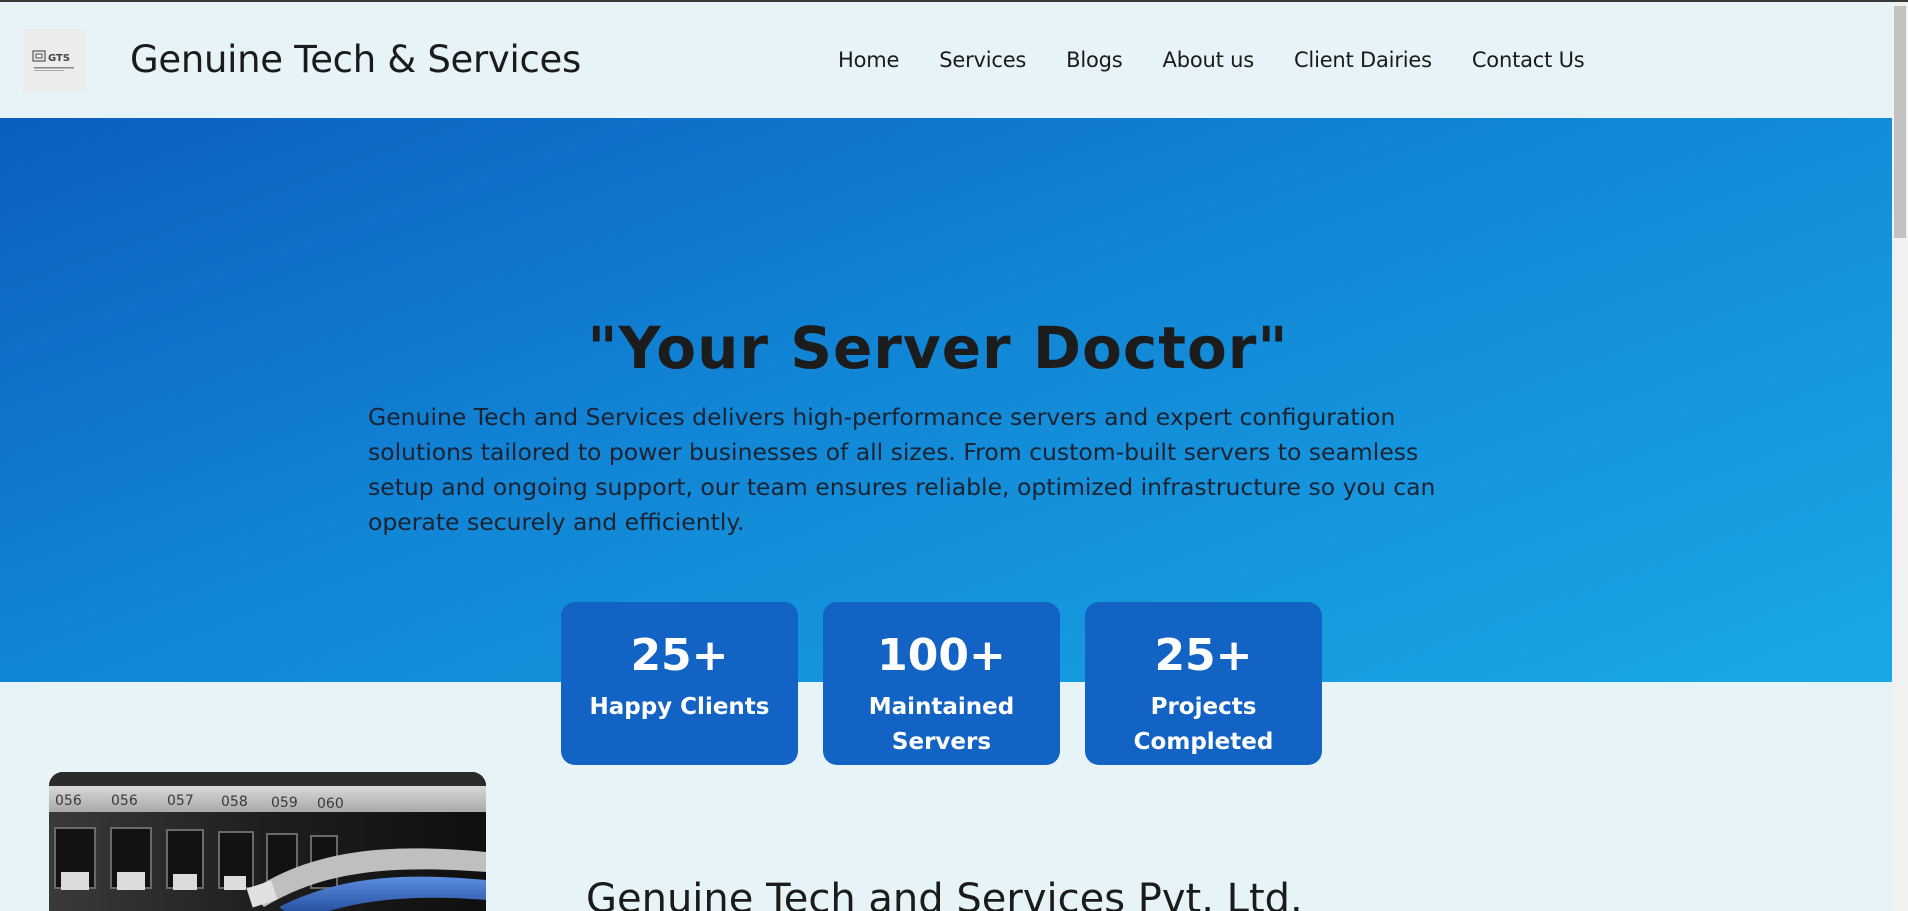  Describe the element at coordinates (1363, 60) in the screenshot. I see `nav-client-dairies: Client Dairies` at that location.